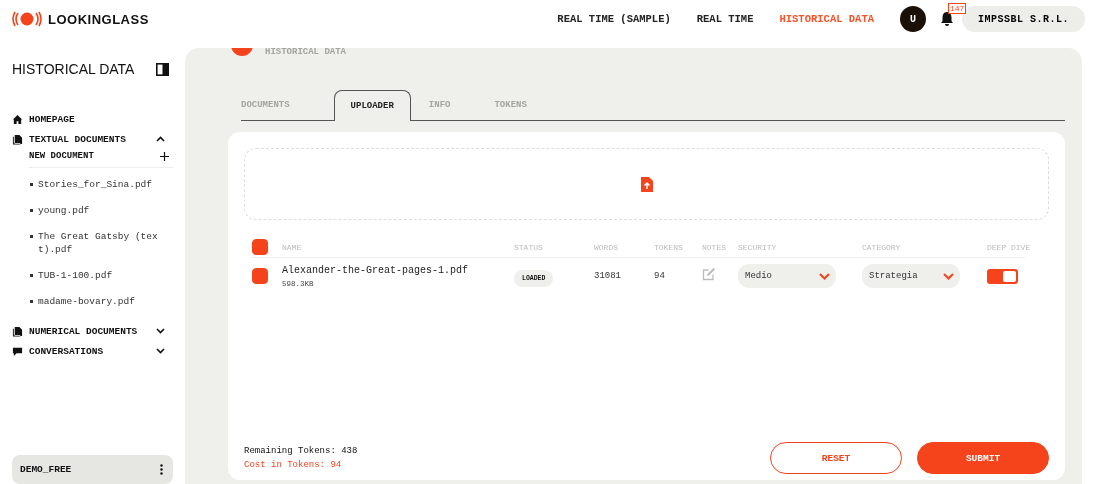  Describe the element at coordinates (17, 119) in the screenshot. I see `home-icon` at that location.